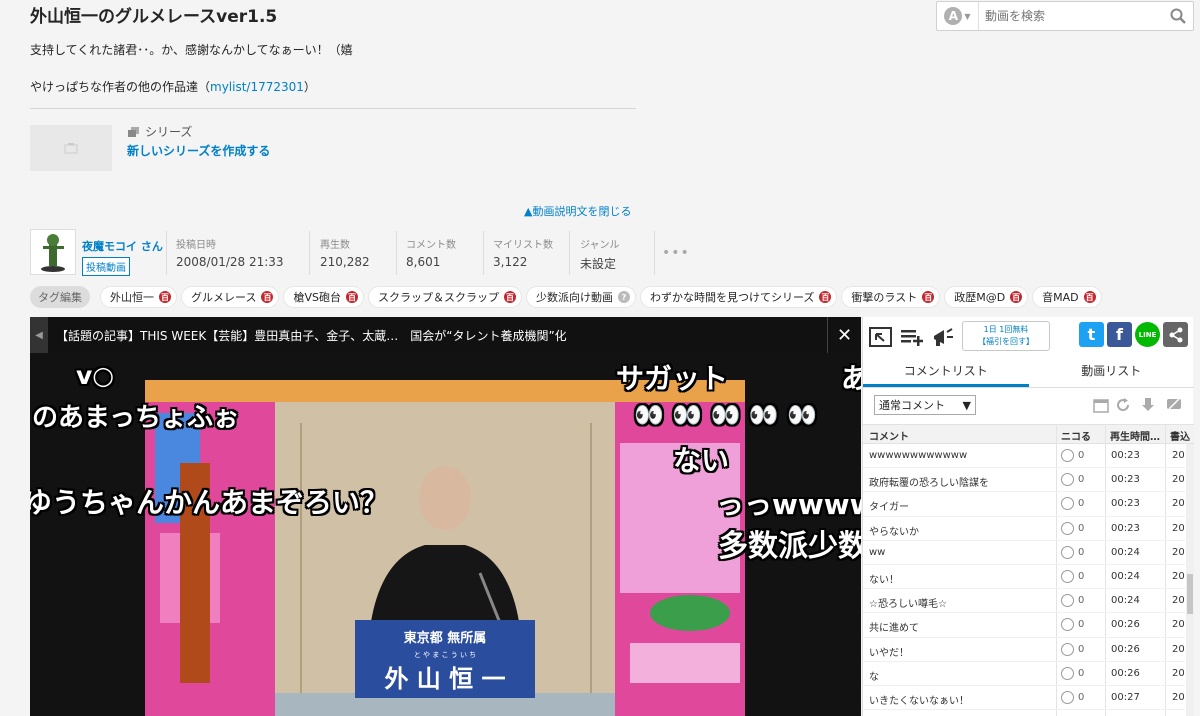 The width and height of the screenshot is (1200, 716). Describe the element at coordinates (120, 87) in the screenshot. I see `description-prefix: やけっぱちな作者の他の作品達（` at that location.